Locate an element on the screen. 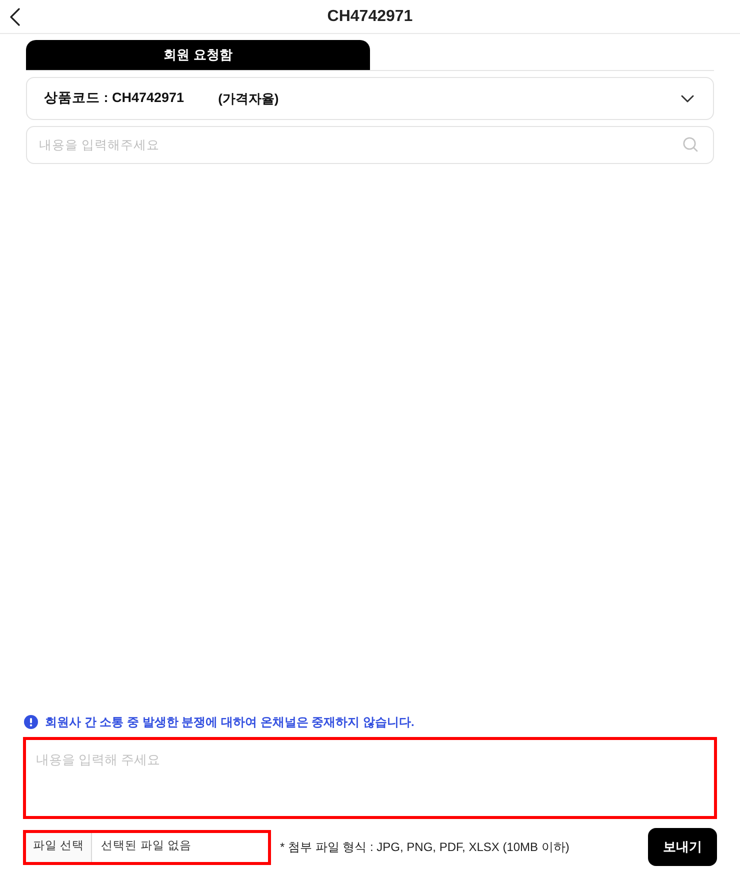  choose-file-button: 파일 선택 is located at coordinates (59, 847).